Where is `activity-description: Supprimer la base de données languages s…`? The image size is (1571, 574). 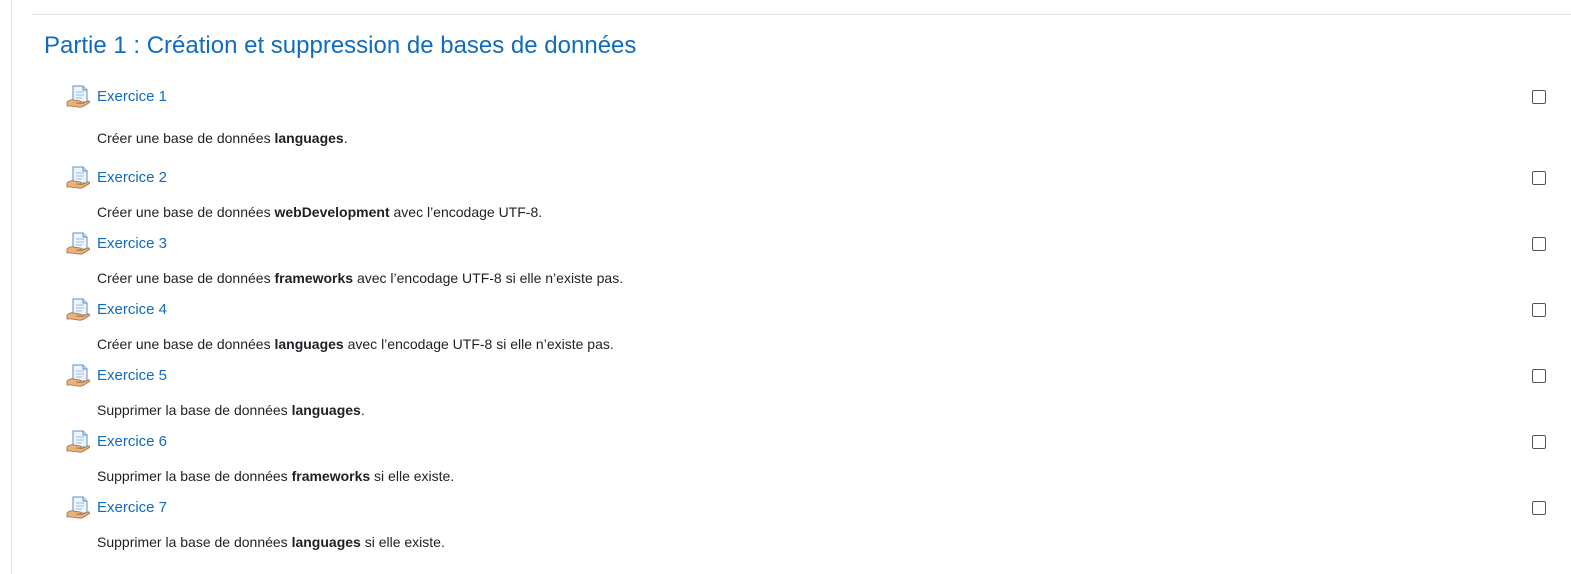
activity-description: Supprimer la base de données languages s… is located at coordinates (271, 542).